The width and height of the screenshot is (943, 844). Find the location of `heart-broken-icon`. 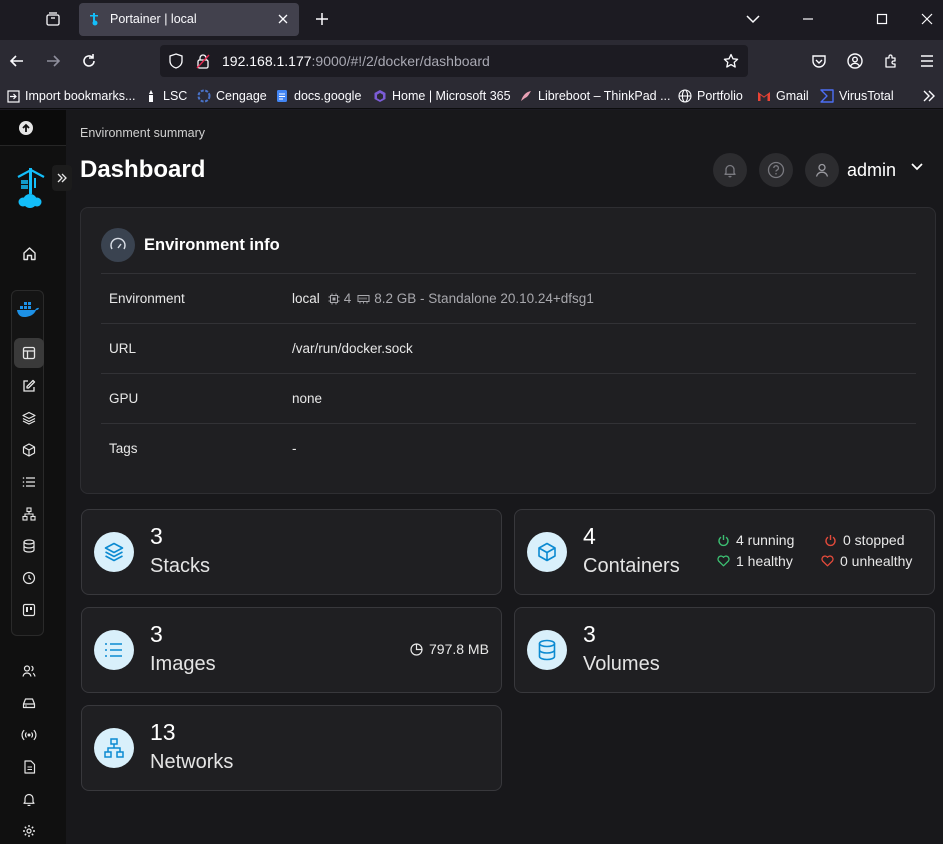

heart-broken-icon is located at coordinates (827, 561).